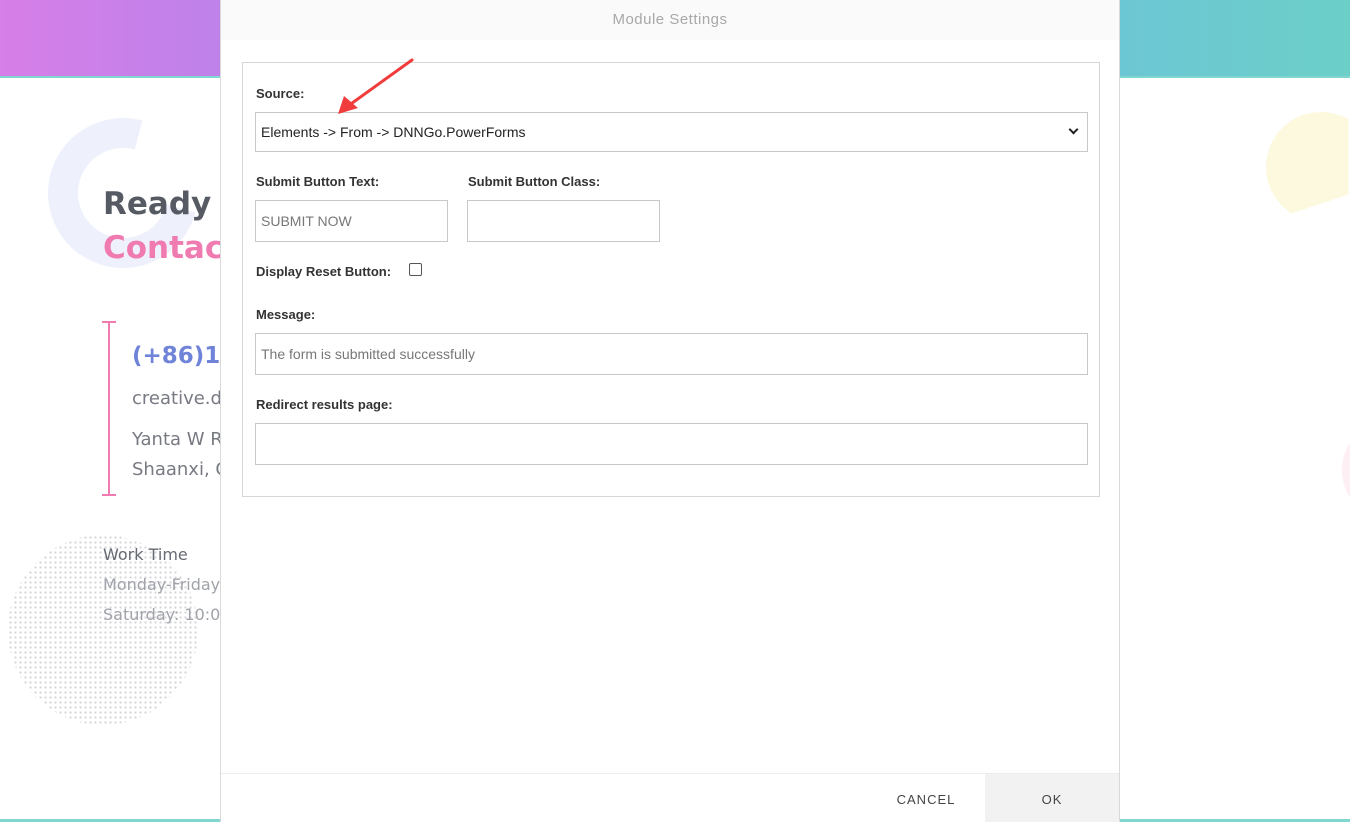  I want to click on redirect-label: Redirect results page:, so click(324, 404).